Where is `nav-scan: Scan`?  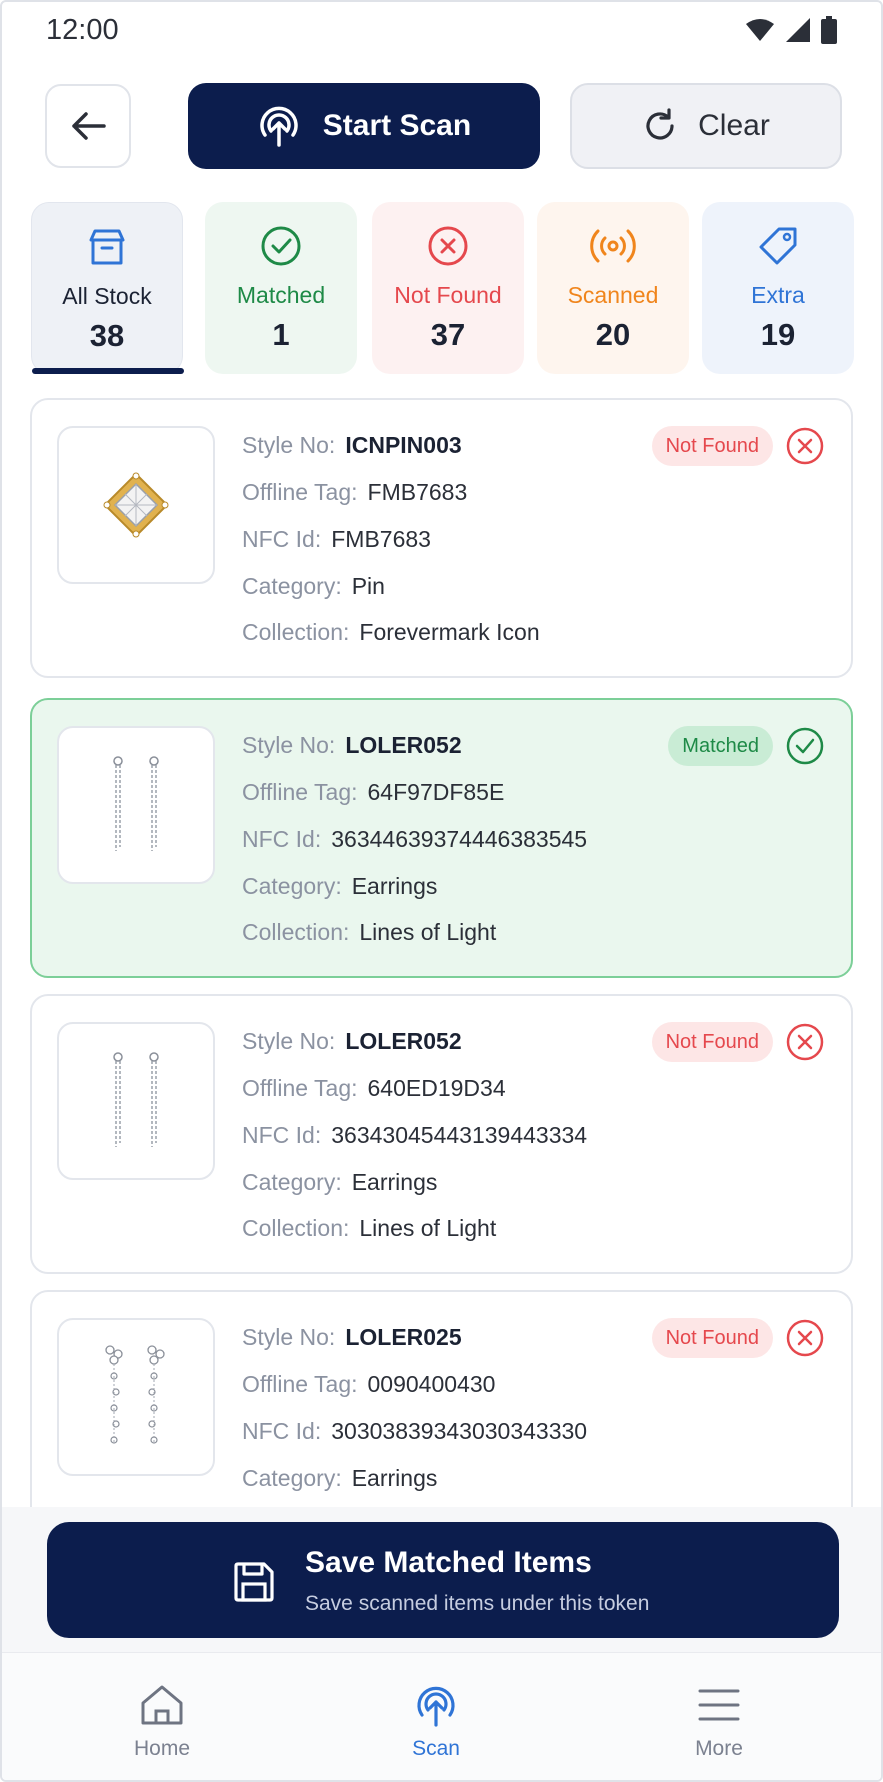
nav-scan: Scan is located at coordinates (436, 1722).